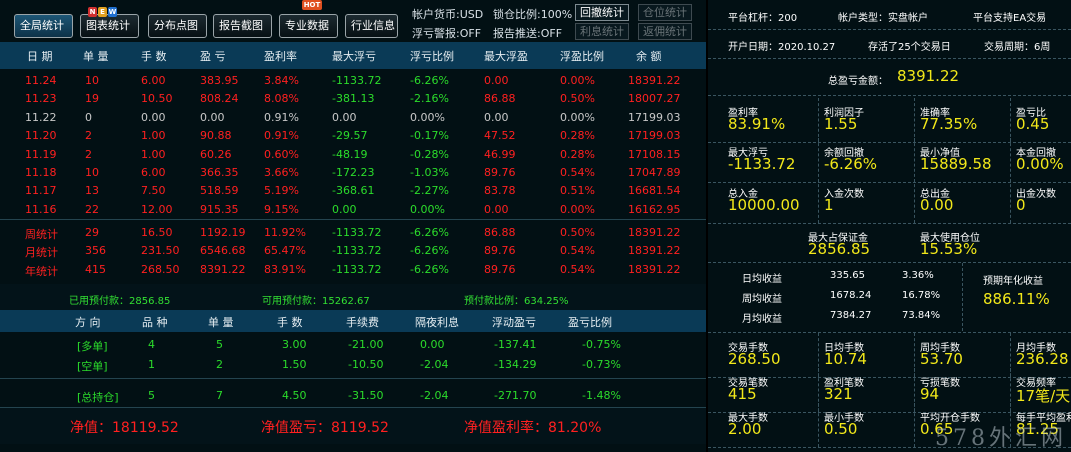 The height and width of the screenshot is (452, 1071). I want to click on col-pl-ratio: 盈亏比例, so click(590, 322).